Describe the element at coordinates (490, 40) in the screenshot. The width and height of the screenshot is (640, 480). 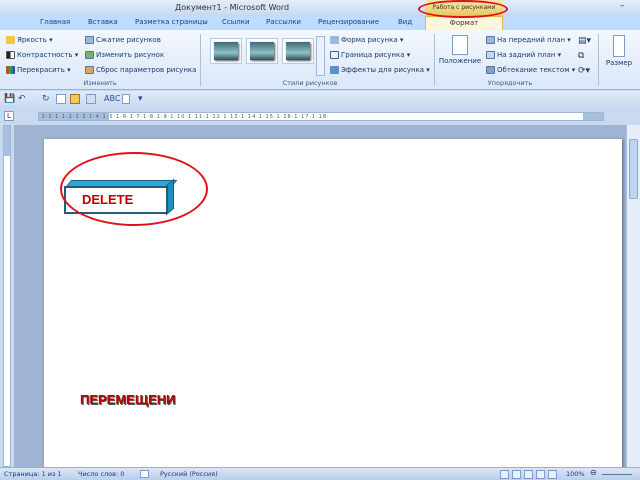
I see `bring-front-icon` at that location.